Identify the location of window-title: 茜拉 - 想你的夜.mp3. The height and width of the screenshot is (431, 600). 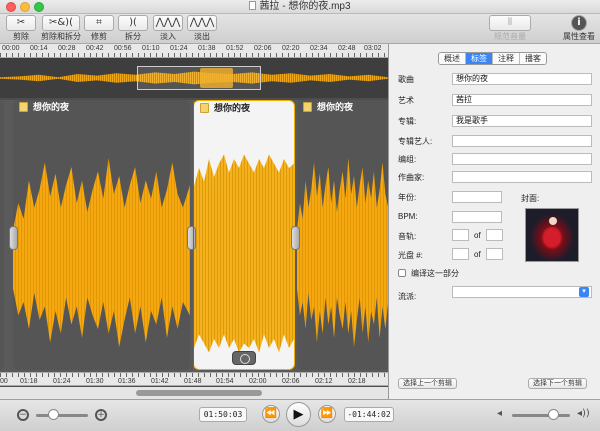
(305, 6).